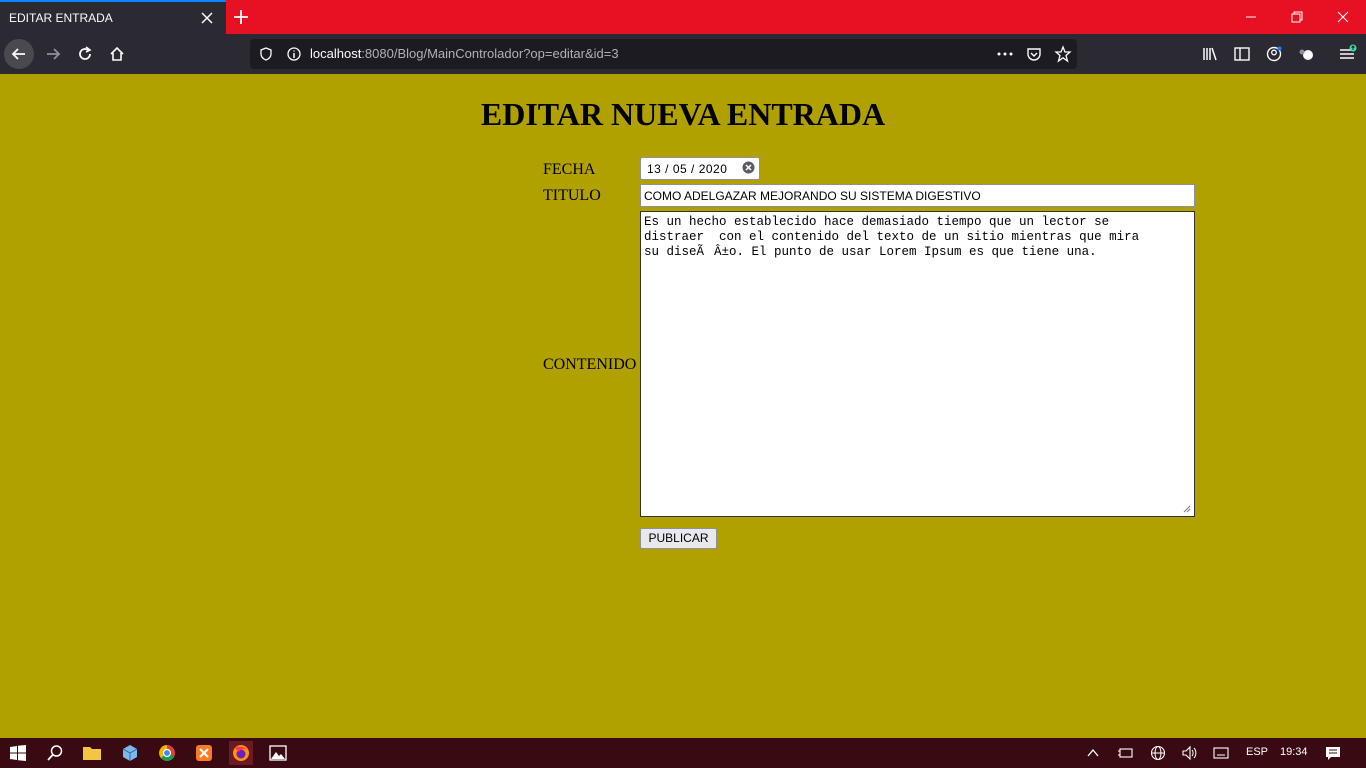 This screenshot has height=768, width=1366. What do you see at coordinates (1158, 753) in the screenshot?
I see `network-globe-icon` at bounding box center [1158, 753].